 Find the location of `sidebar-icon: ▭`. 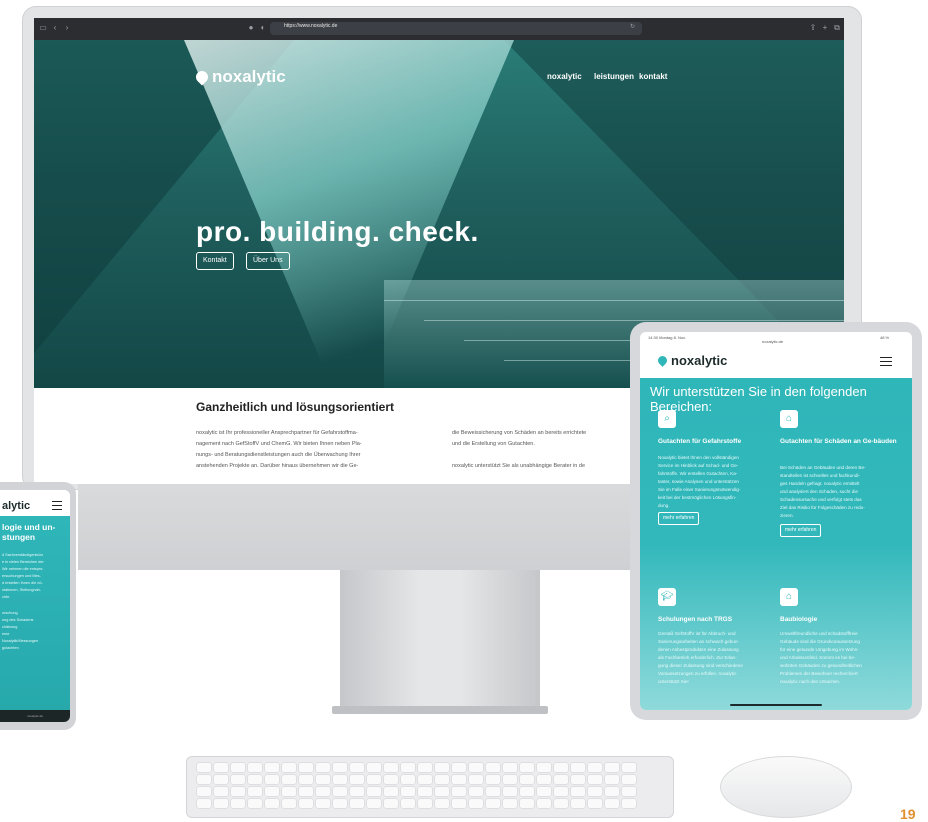

sidebar-icon: ▭ is located at coordinates (43, 28).